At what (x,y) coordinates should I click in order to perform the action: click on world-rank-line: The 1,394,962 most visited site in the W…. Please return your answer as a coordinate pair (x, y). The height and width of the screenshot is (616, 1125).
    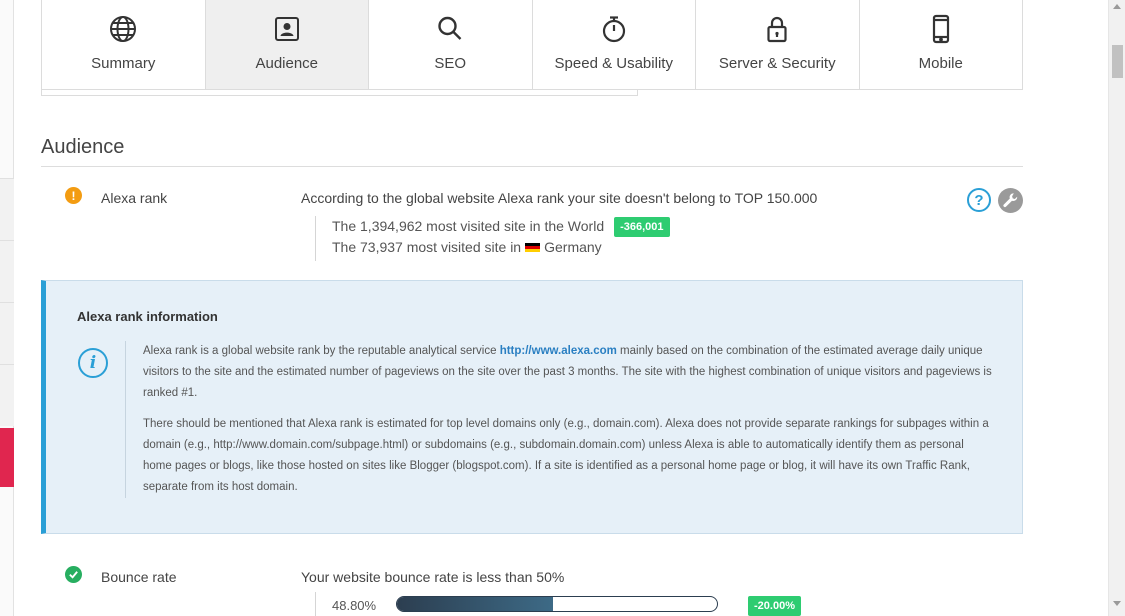
    Looking at the image, I should click on (501, 226).